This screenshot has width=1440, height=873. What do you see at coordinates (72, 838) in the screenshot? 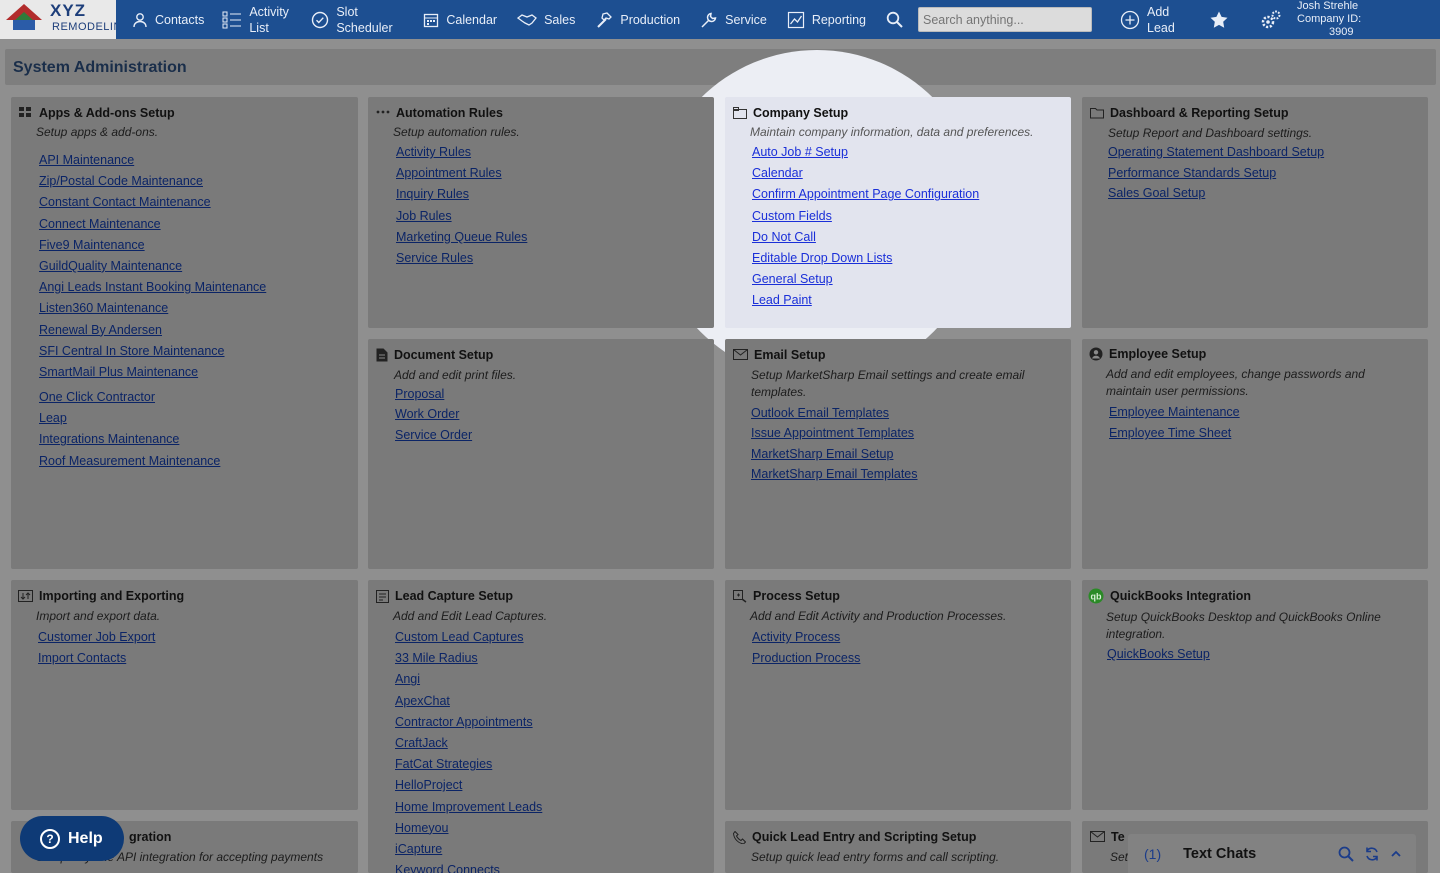
I see `help-button: ? Help` at bounding box center [72, 838].